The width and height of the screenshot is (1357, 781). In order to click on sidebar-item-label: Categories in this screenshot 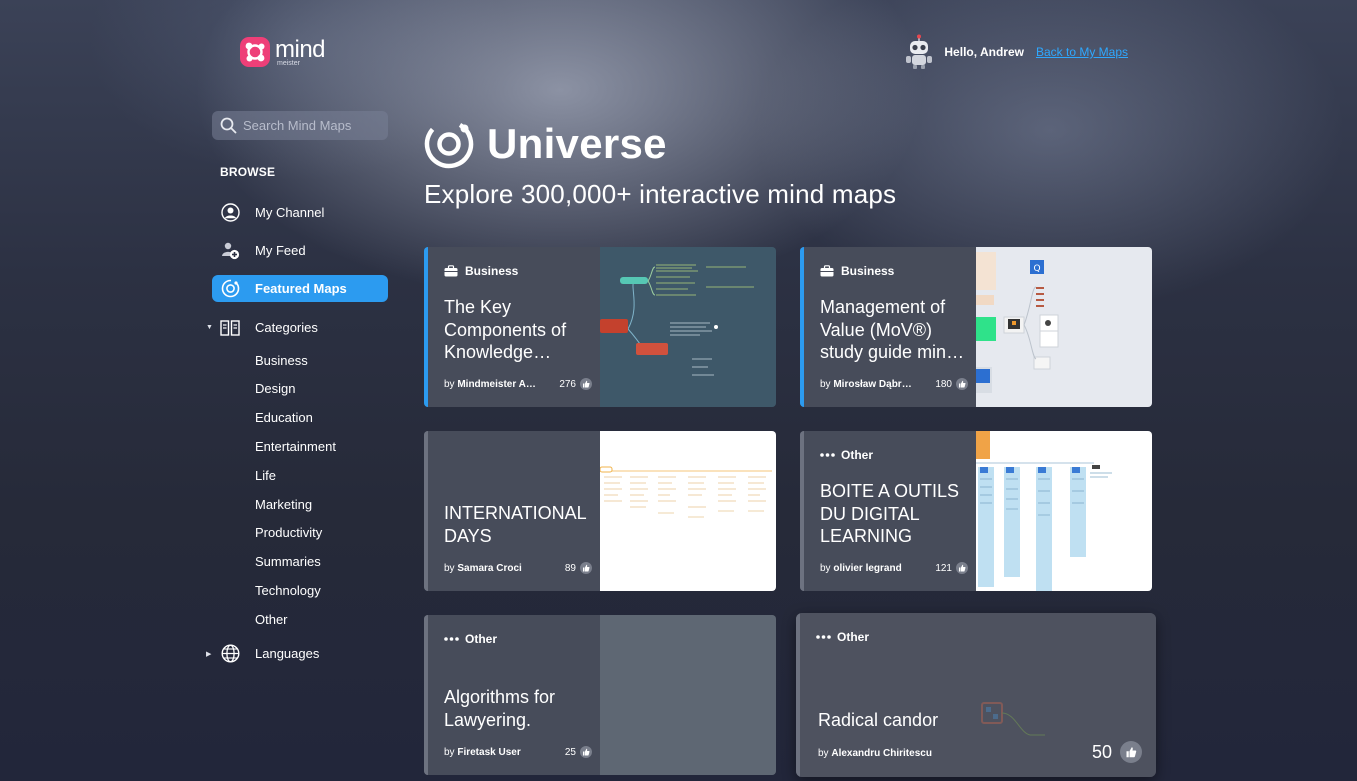, I will do `click(286, 327)`.